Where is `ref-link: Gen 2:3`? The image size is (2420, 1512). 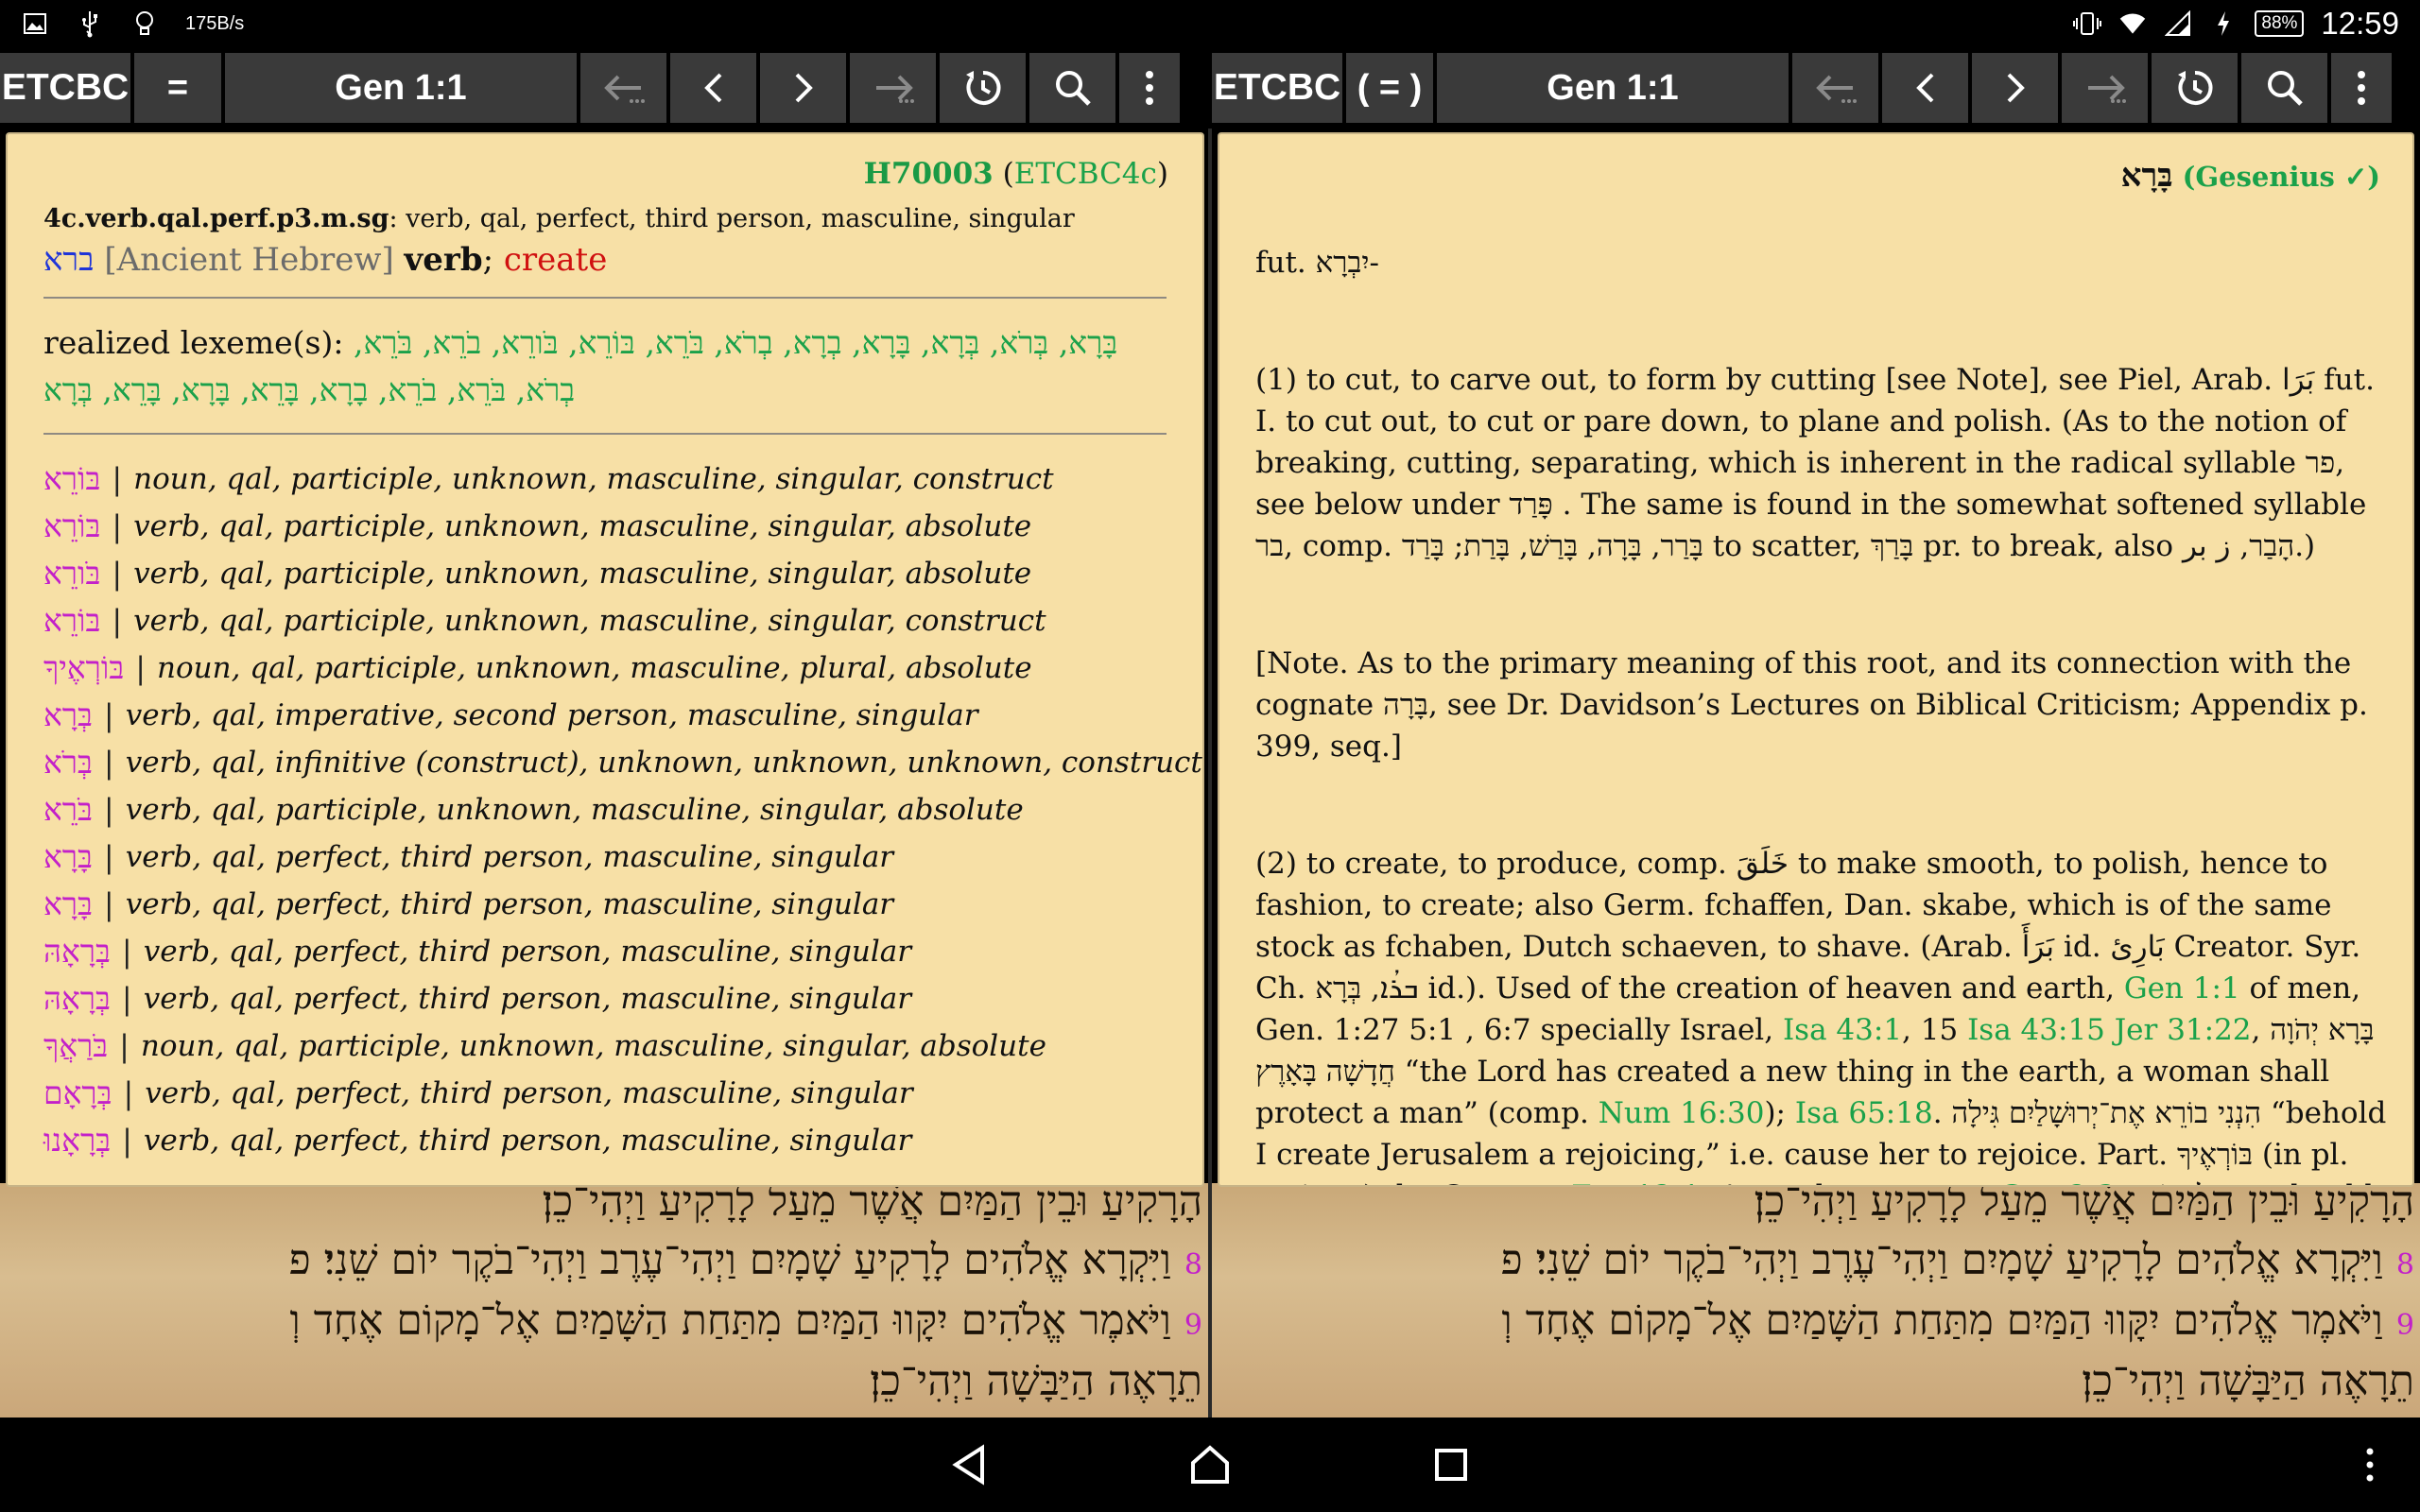
ref-link: Gen 2:3 is located at coordinates (2057, 1182).